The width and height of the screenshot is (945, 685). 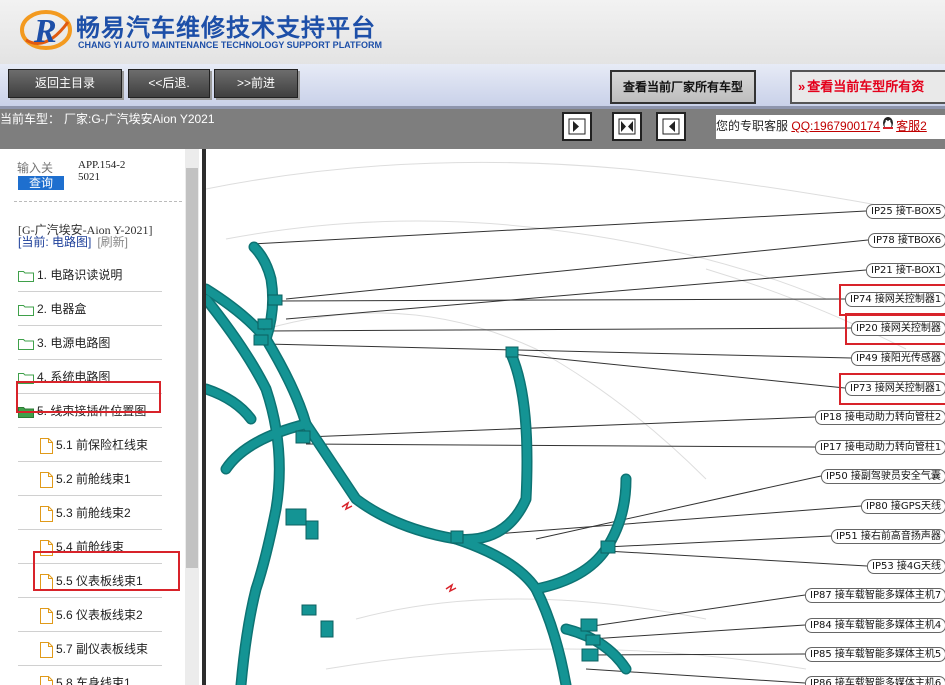 I want to click on support-box: 您的专职客服 QQ:1967900174 客服2, so click(x=830, y=127).